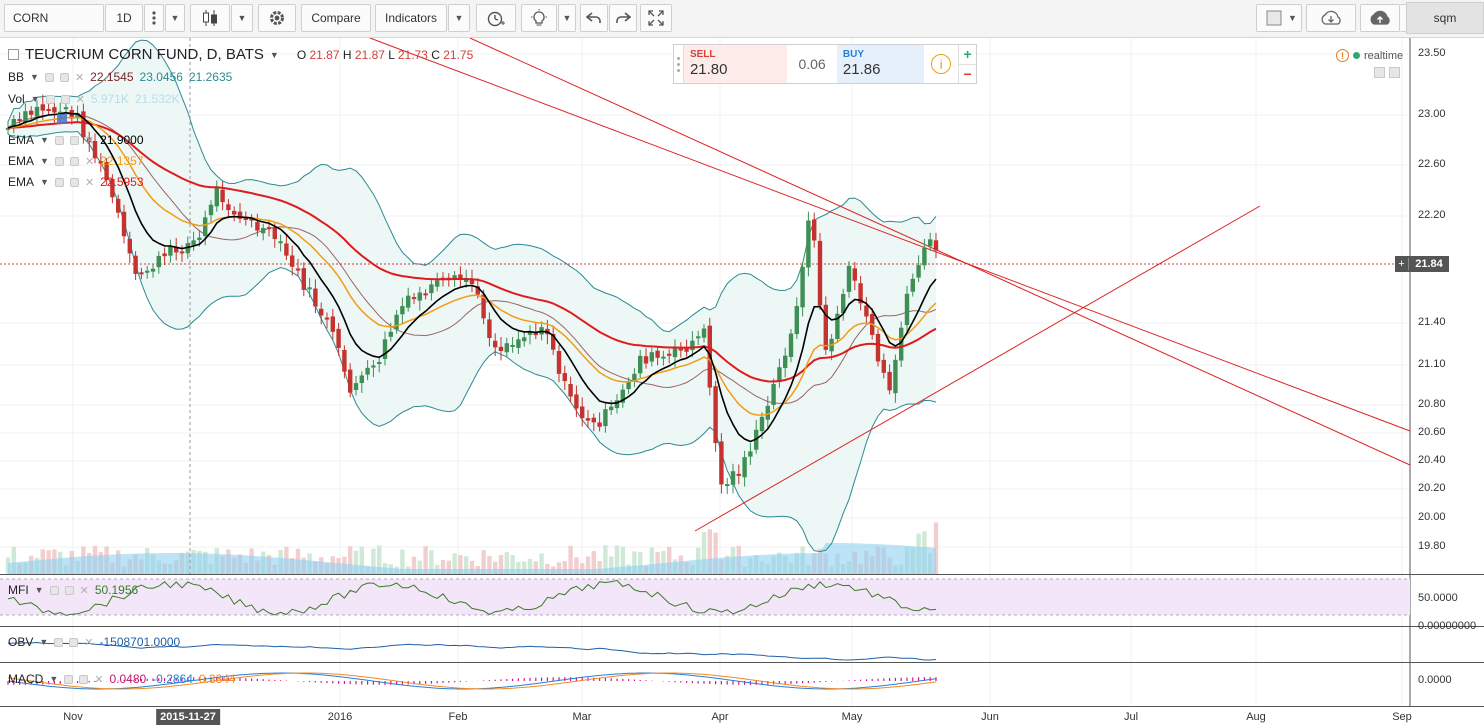  What do you see at coordinates (1445, 18) in the screenshot?
I see `user-menu-button: sqm` at bounding box center [1445, 18].